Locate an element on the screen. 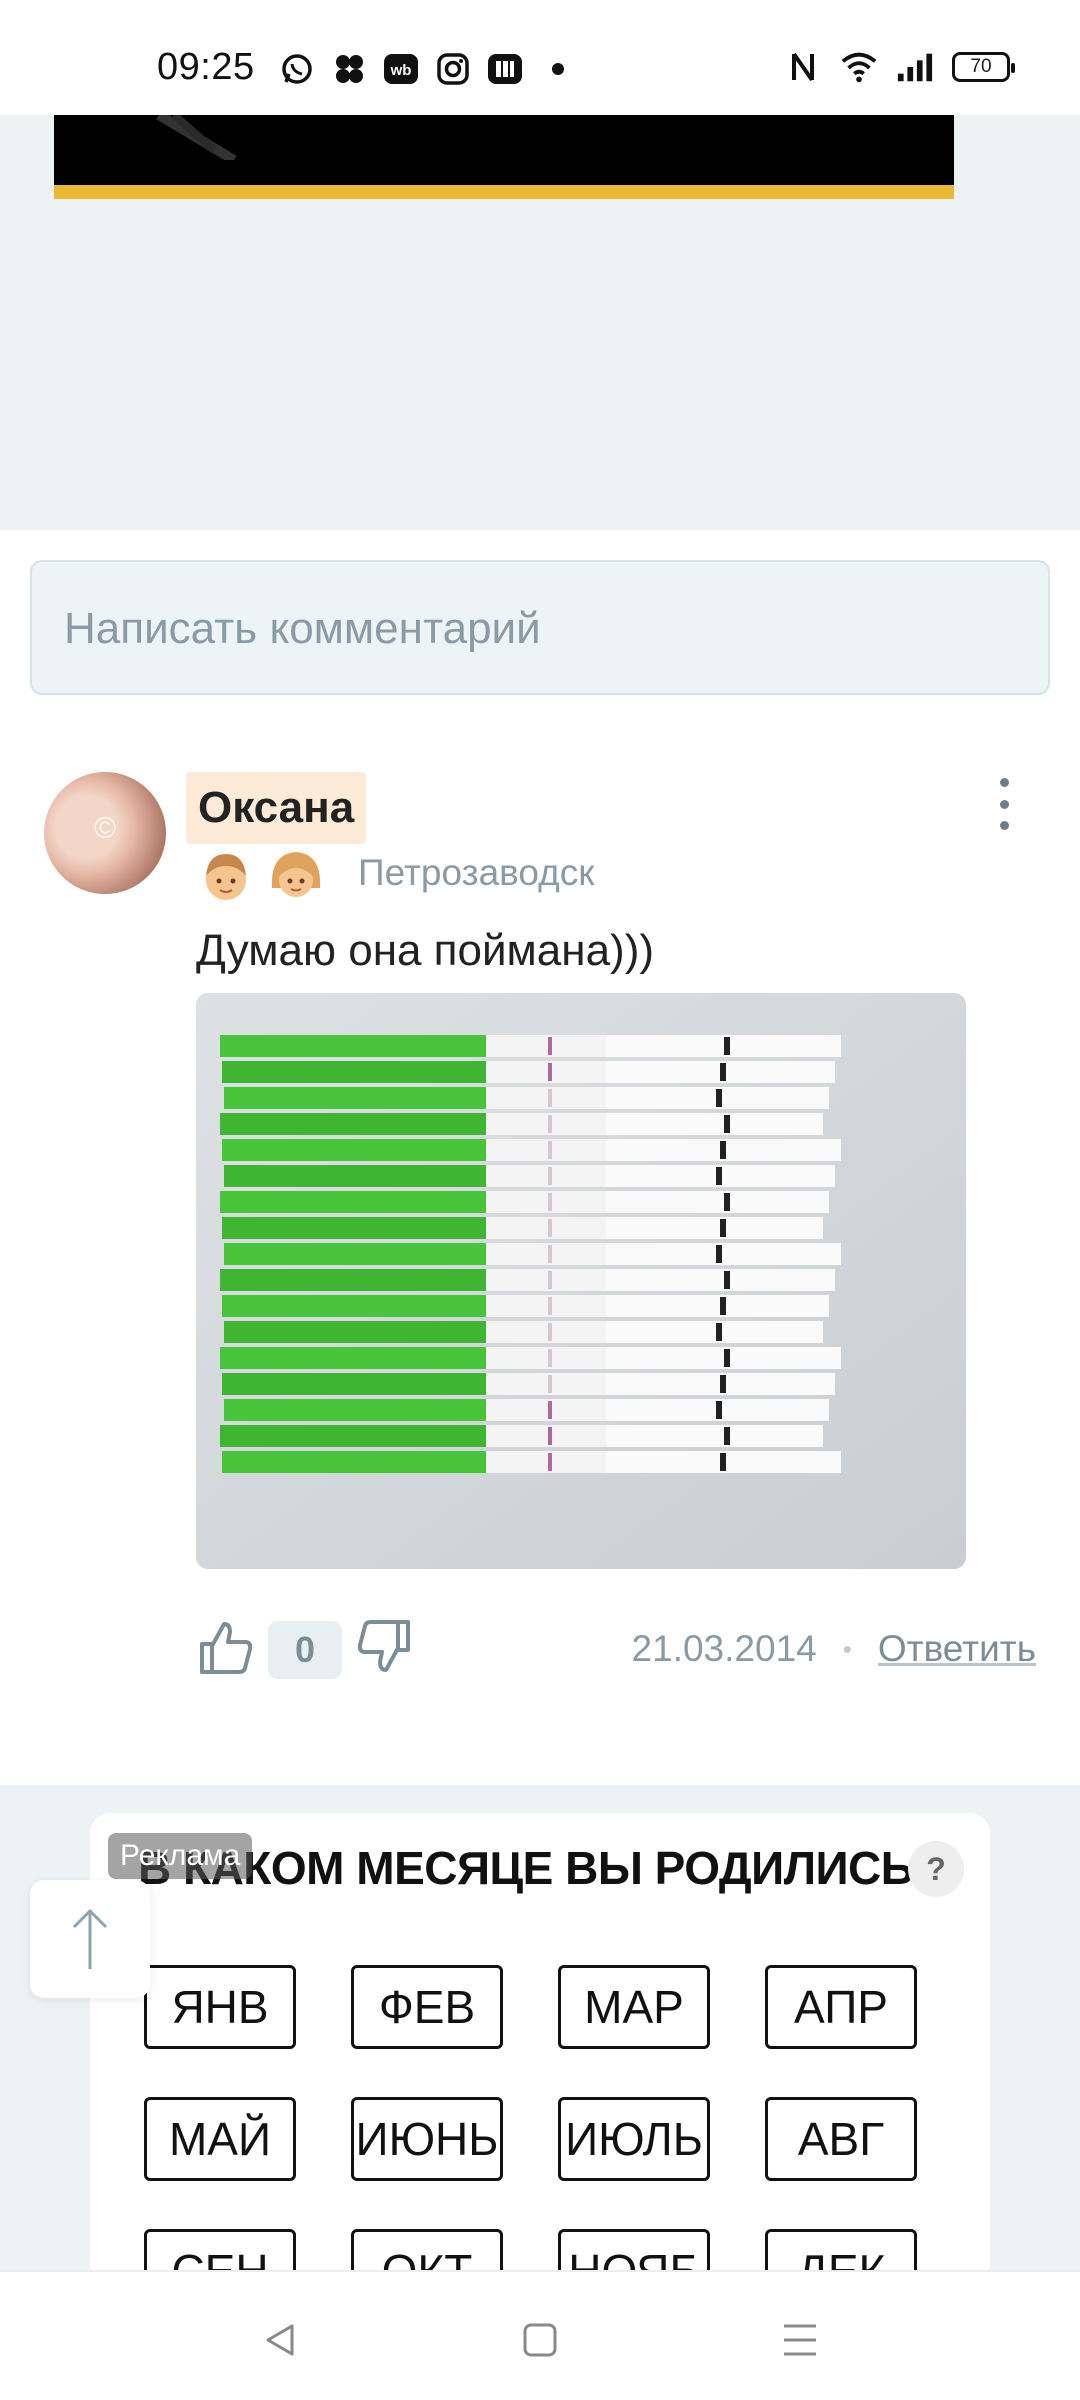  system-nav-bar is located at coordinates (540, 2335).